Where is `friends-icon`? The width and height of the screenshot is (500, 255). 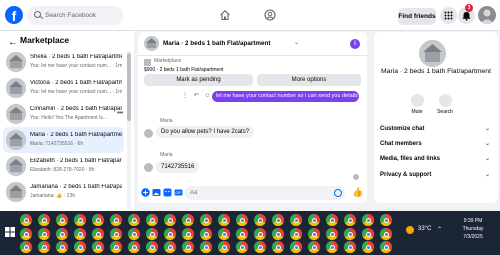 friends-icon is located at coordinates (270, 15).